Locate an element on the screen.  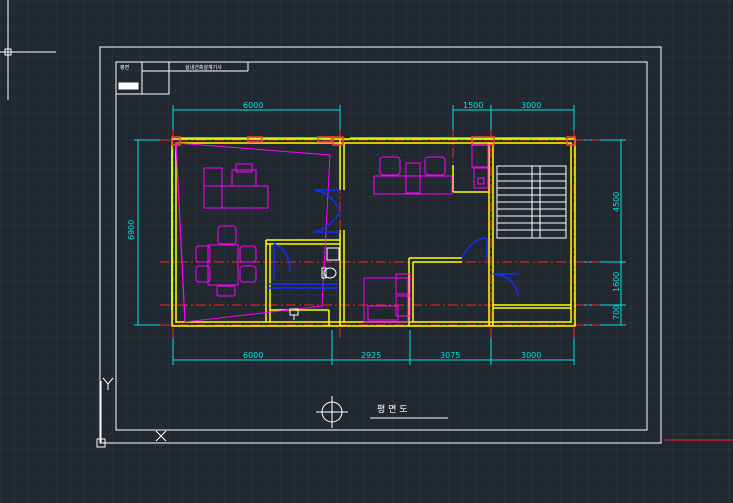
dim-bottom-2: 2925 is located at coordinates (371, 355).